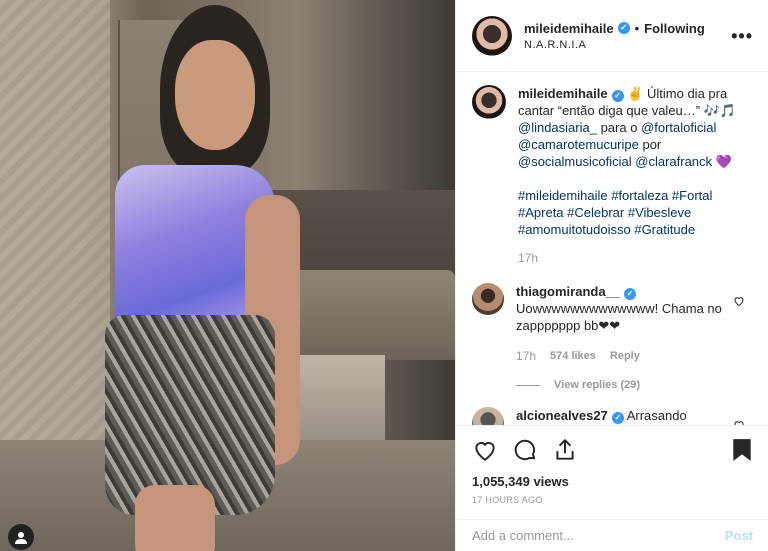 This screenshot has width=768, height=551. I want to click on reply-button: Reply, so click(625, 356).